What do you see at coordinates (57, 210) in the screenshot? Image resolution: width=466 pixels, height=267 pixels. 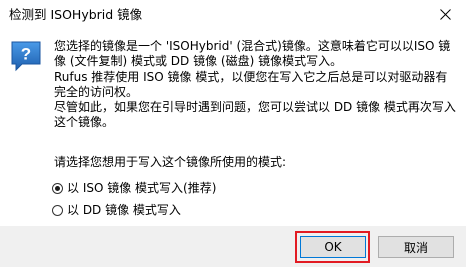 I see `radio-dd-mode` at bounding box center [57, 210].